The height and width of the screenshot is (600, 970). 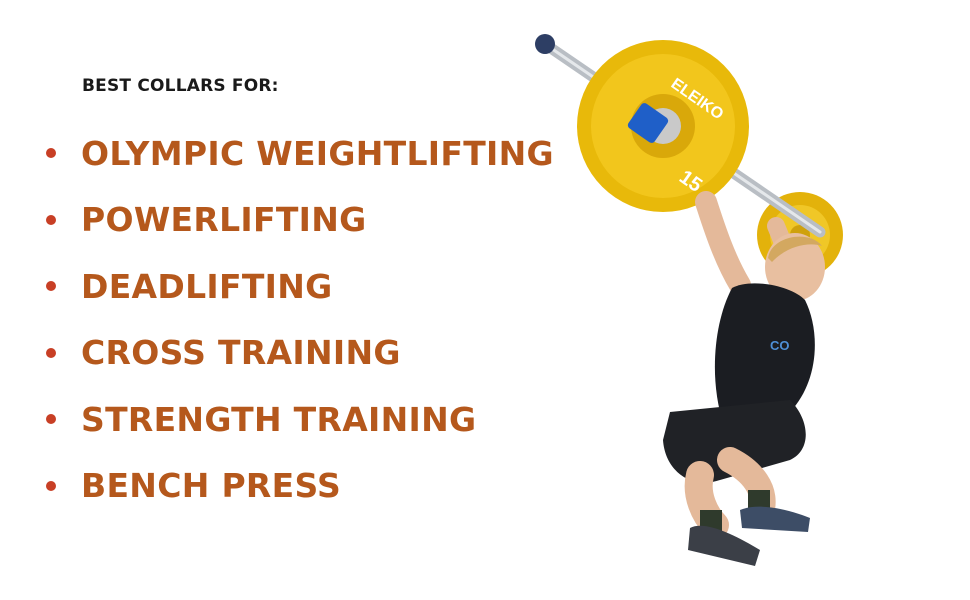 What do you see at coordinates (207, 286) in the screenshot?
I see `list-item-label: DEADLIFTING` at bounding box center [207, 286].